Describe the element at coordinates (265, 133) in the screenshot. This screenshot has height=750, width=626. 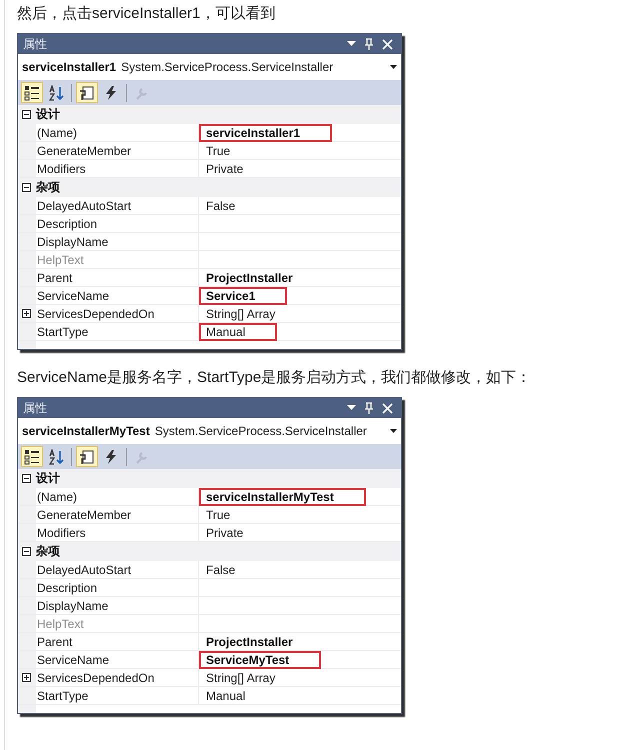
I see `property-value: serviceInstaller1` at that location.